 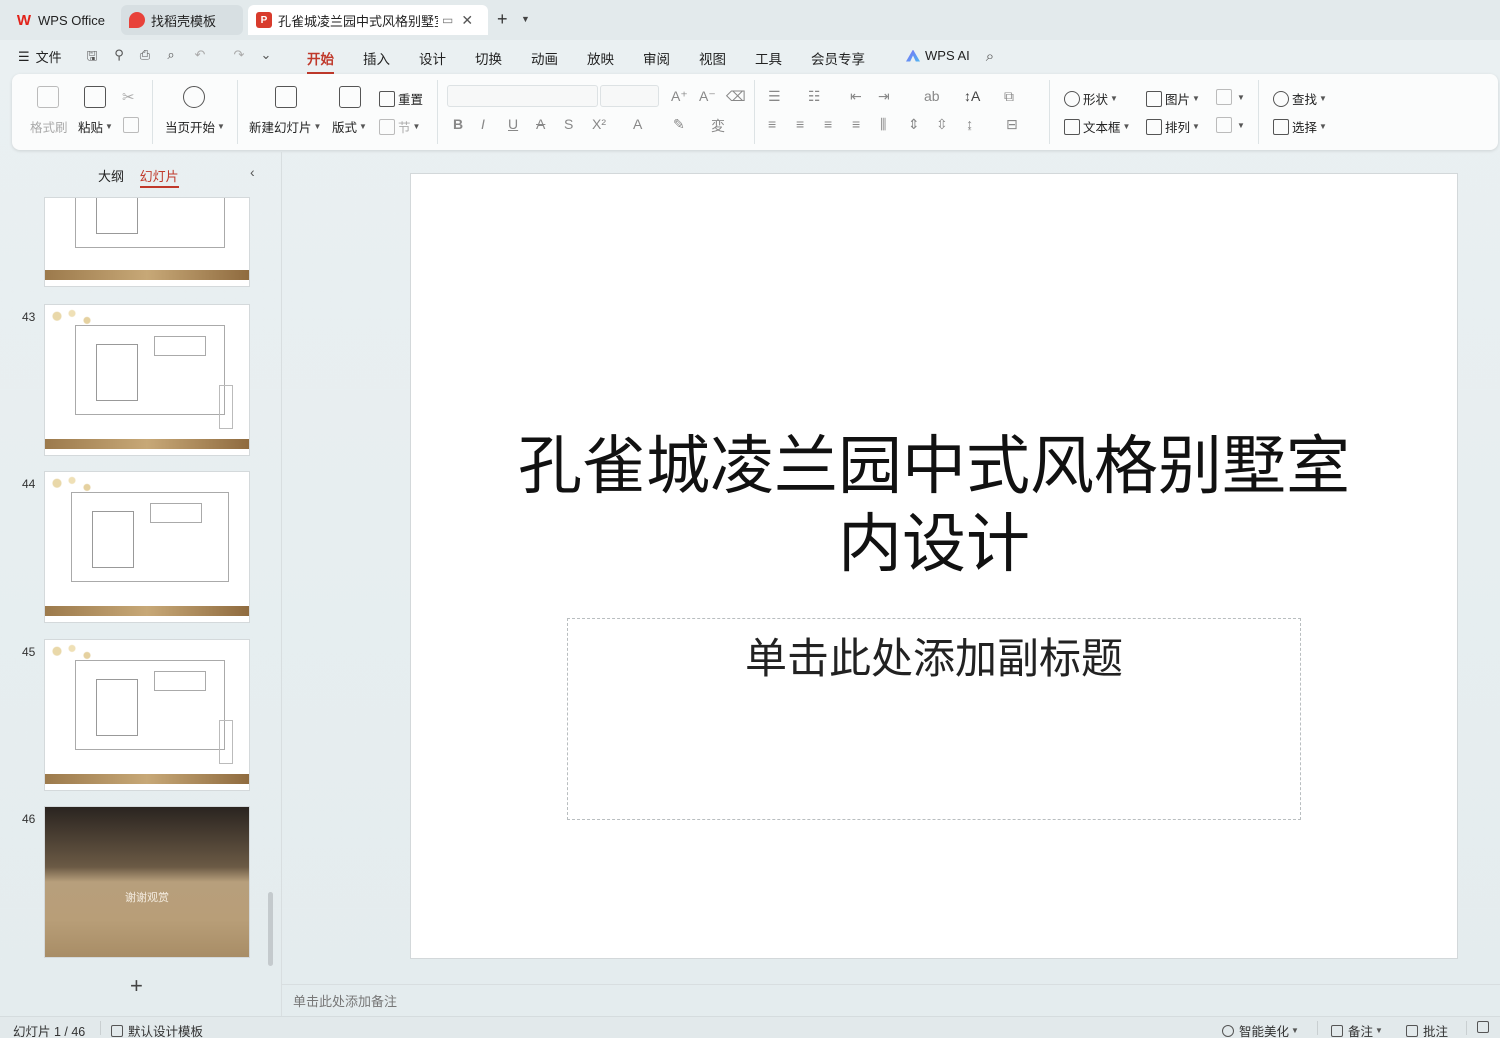 I want to click on tab-wps-office: W WPS Office, so click(x=62, y=20).